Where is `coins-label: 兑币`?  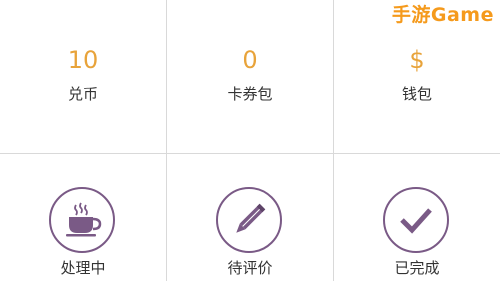
coins-label: 兑币 is located at coordinates (82, 94).